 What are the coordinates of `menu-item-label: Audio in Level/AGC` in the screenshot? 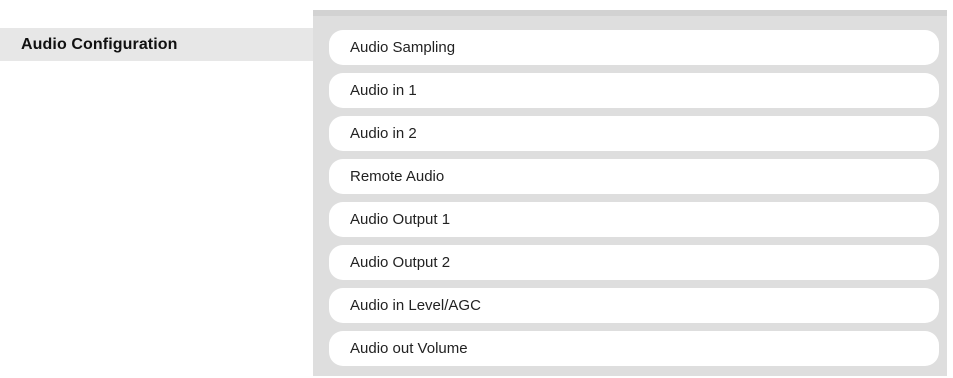 It's located at (415, 305).